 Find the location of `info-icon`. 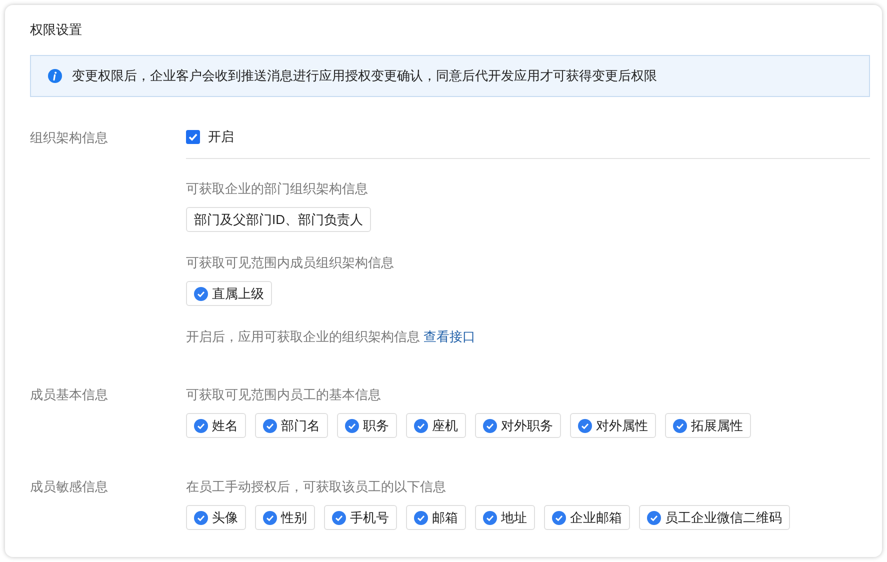

info-icon is located at coordinates (55, 76).